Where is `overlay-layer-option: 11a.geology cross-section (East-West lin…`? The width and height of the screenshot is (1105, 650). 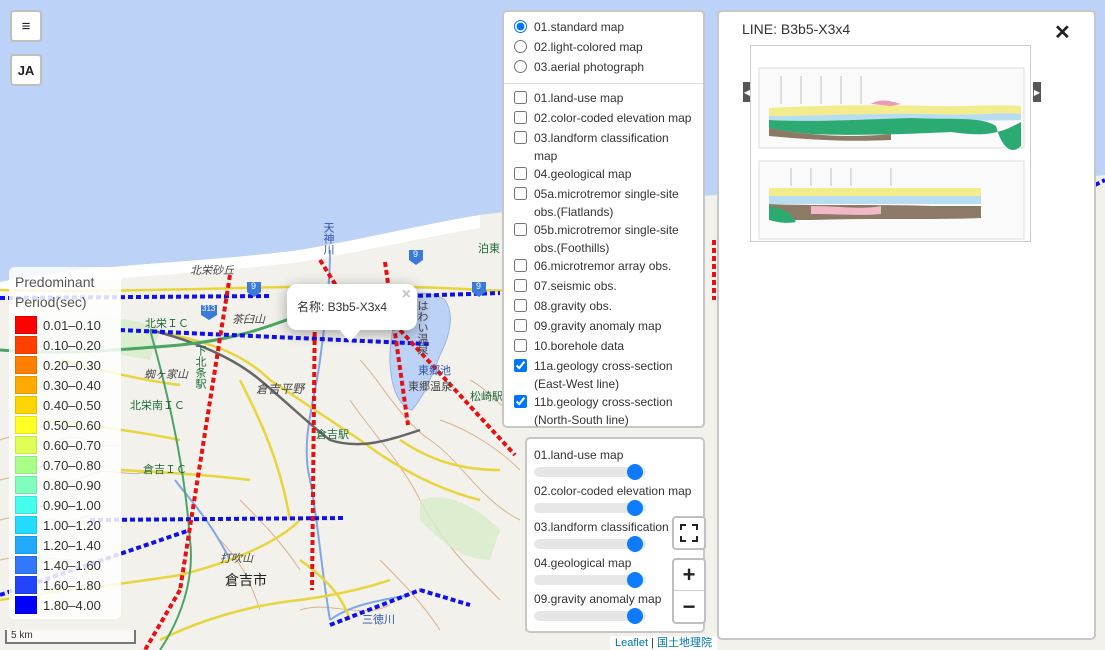 overlay-layer-option: 11a.geology cross-section (East-West lin… is located at coordinates (604, 375).